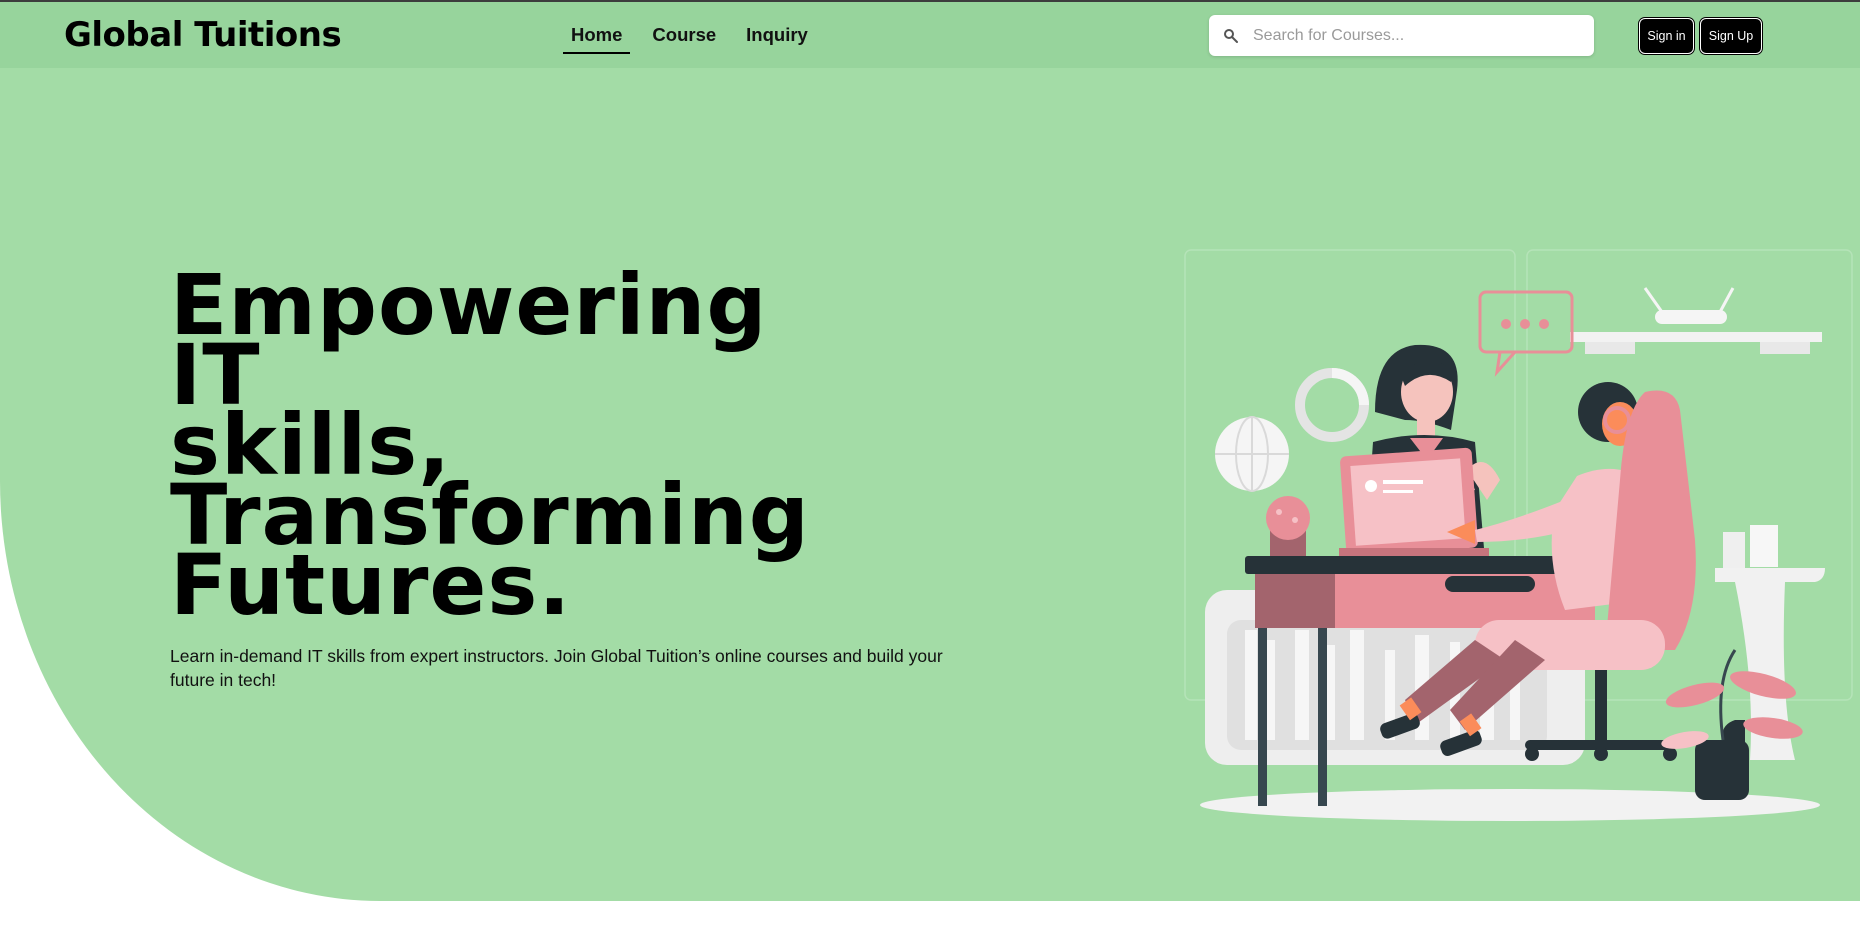 The width and height of the screenshot is (1860, 929). I want to click on nav-inquiry: Inquiry, so click(777, 39).